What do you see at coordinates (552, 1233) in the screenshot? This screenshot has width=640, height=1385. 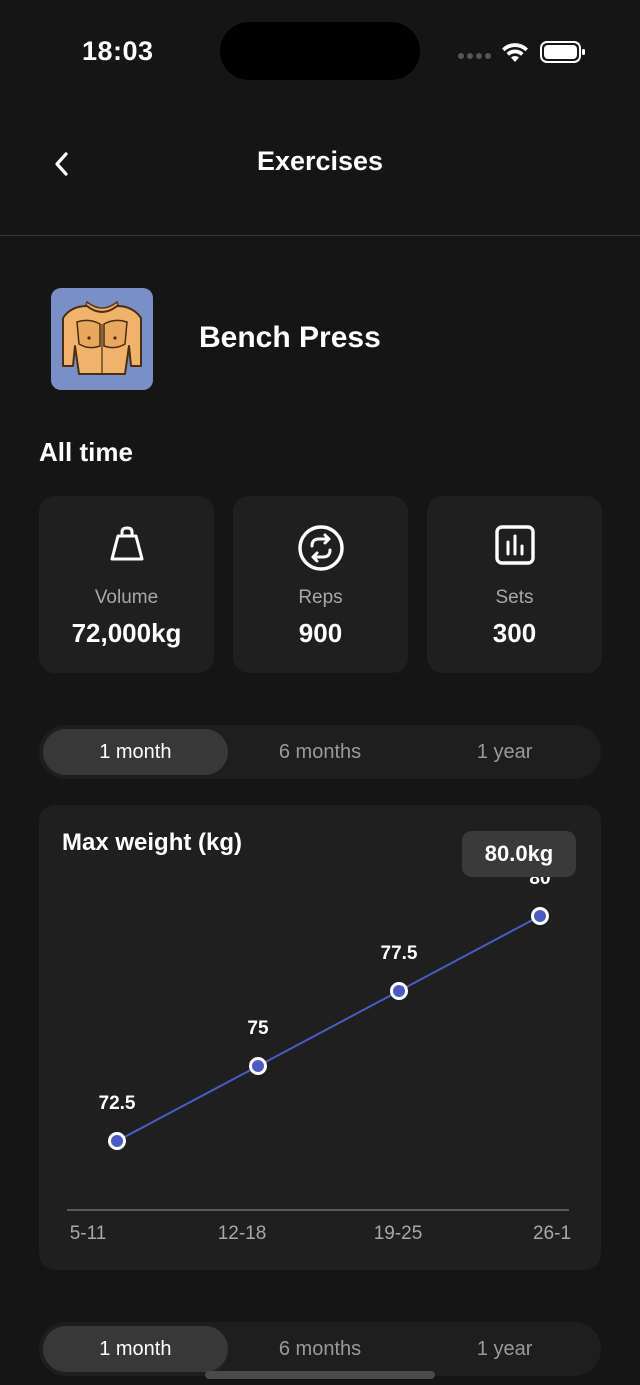 I see `x-tick-label: 26-1` at bounding box center [552, 1233].